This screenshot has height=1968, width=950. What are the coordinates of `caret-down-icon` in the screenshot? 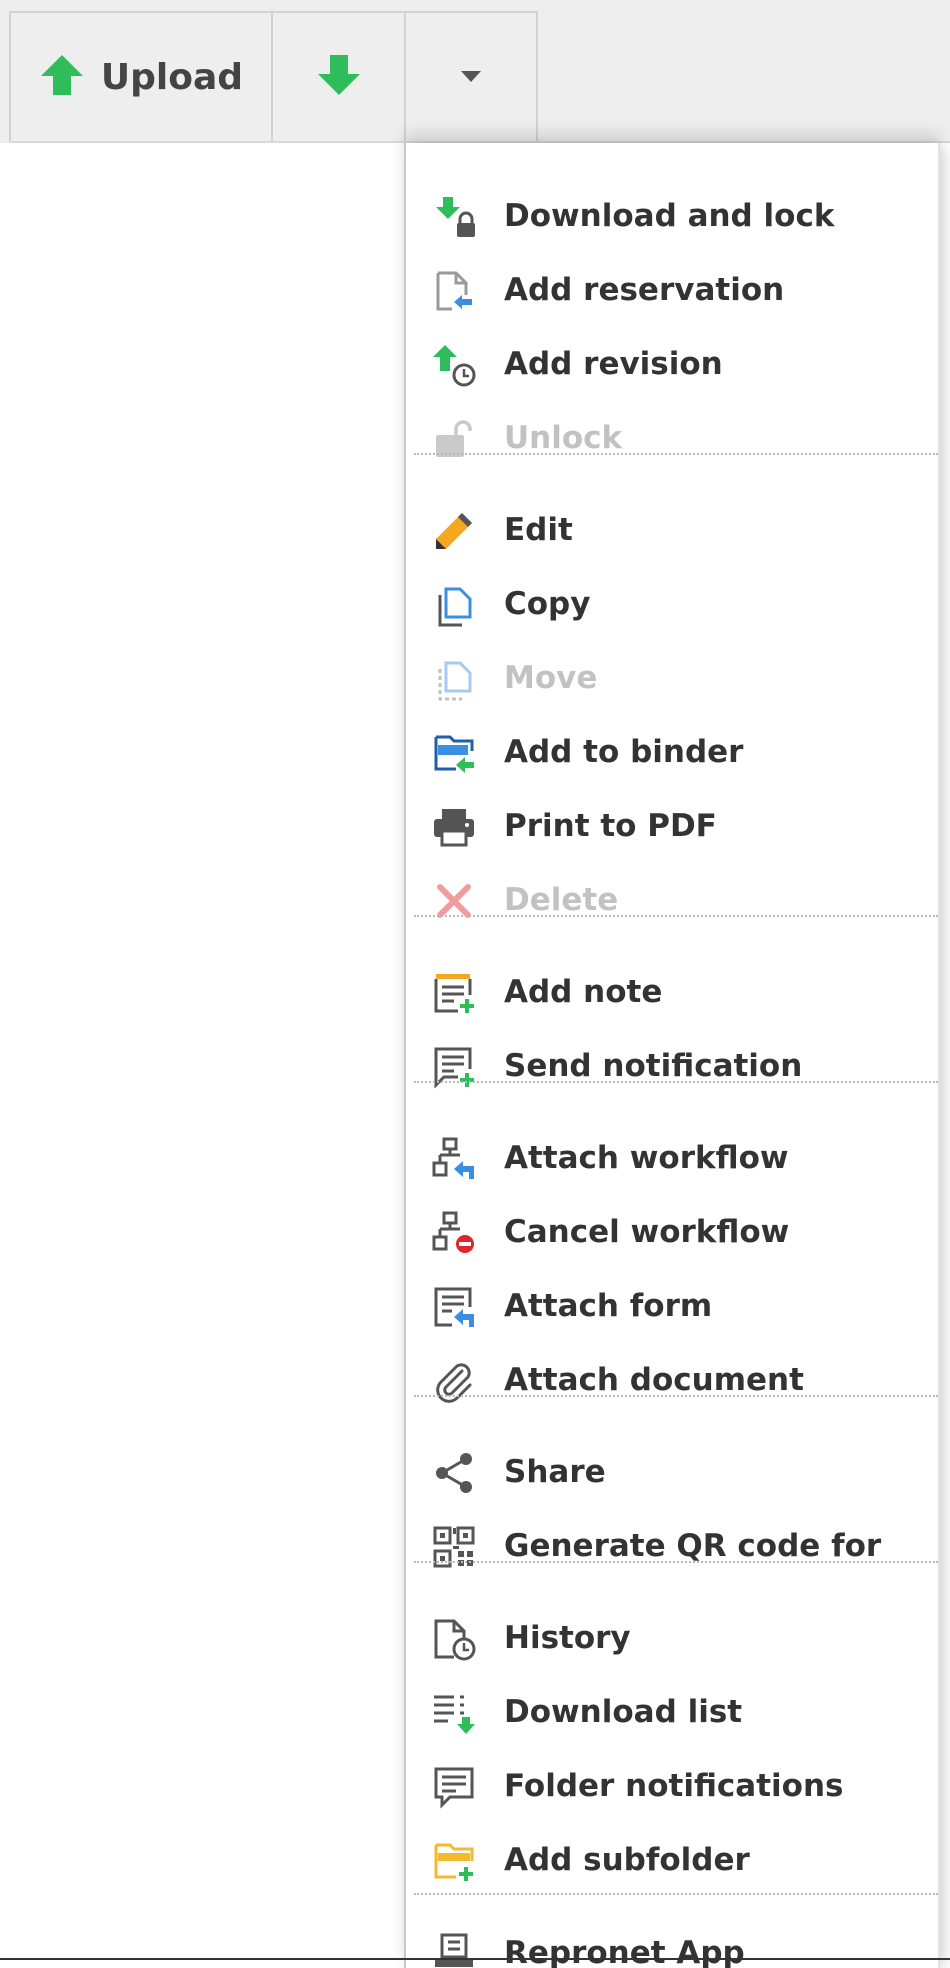 It's located at (471, 77).